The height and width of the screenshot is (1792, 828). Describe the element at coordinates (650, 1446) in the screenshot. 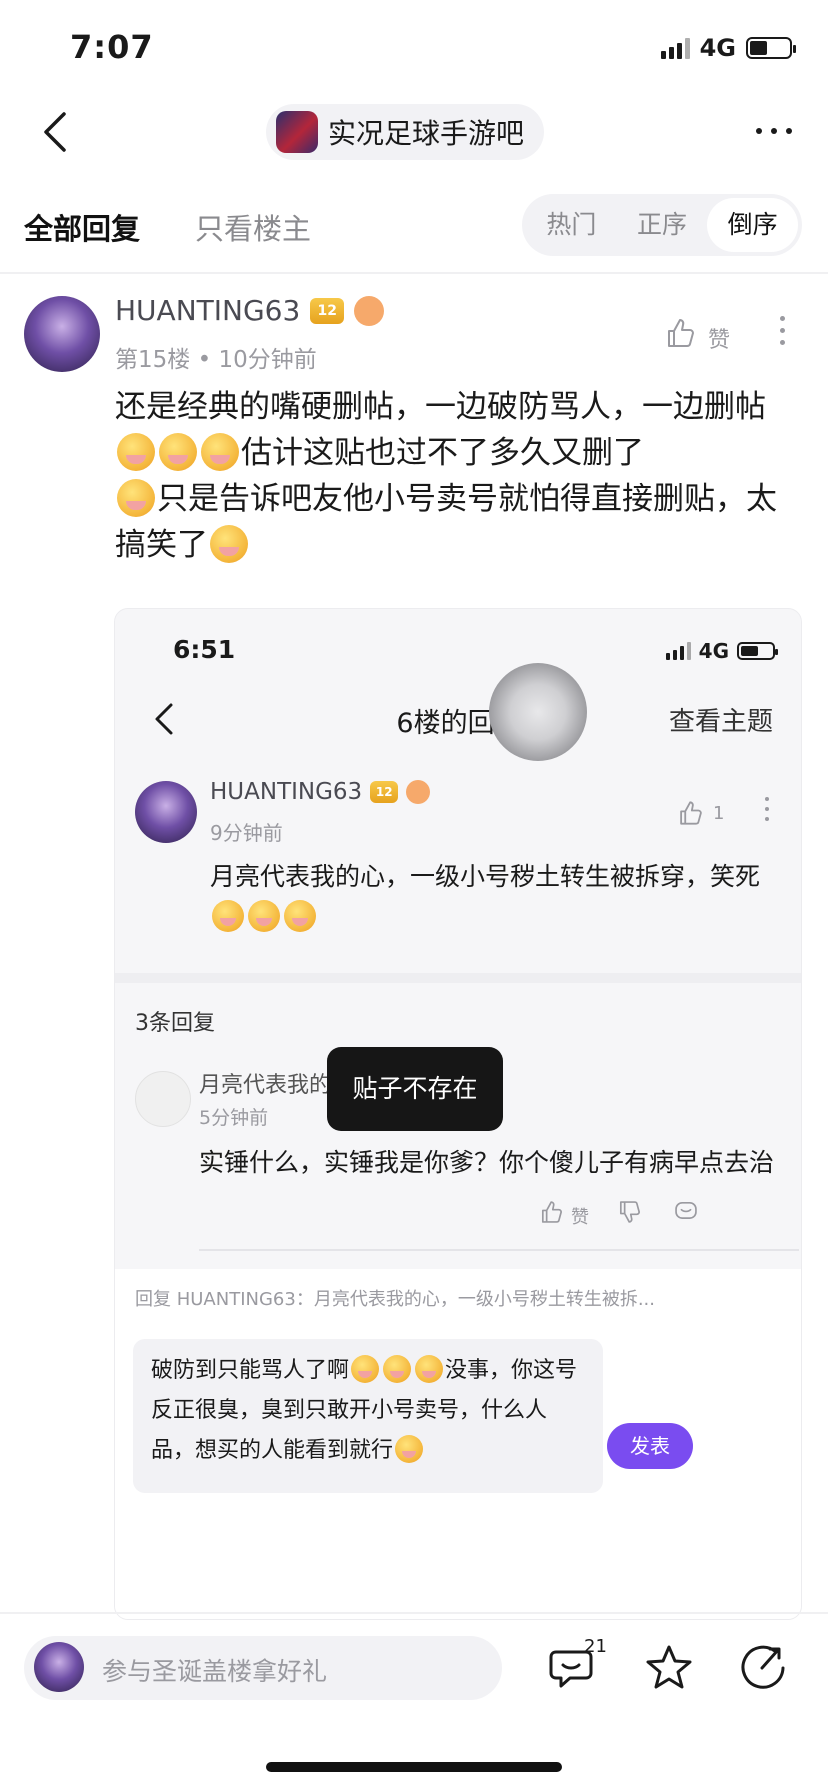

I see `shot-send-button: 发表` at that location.